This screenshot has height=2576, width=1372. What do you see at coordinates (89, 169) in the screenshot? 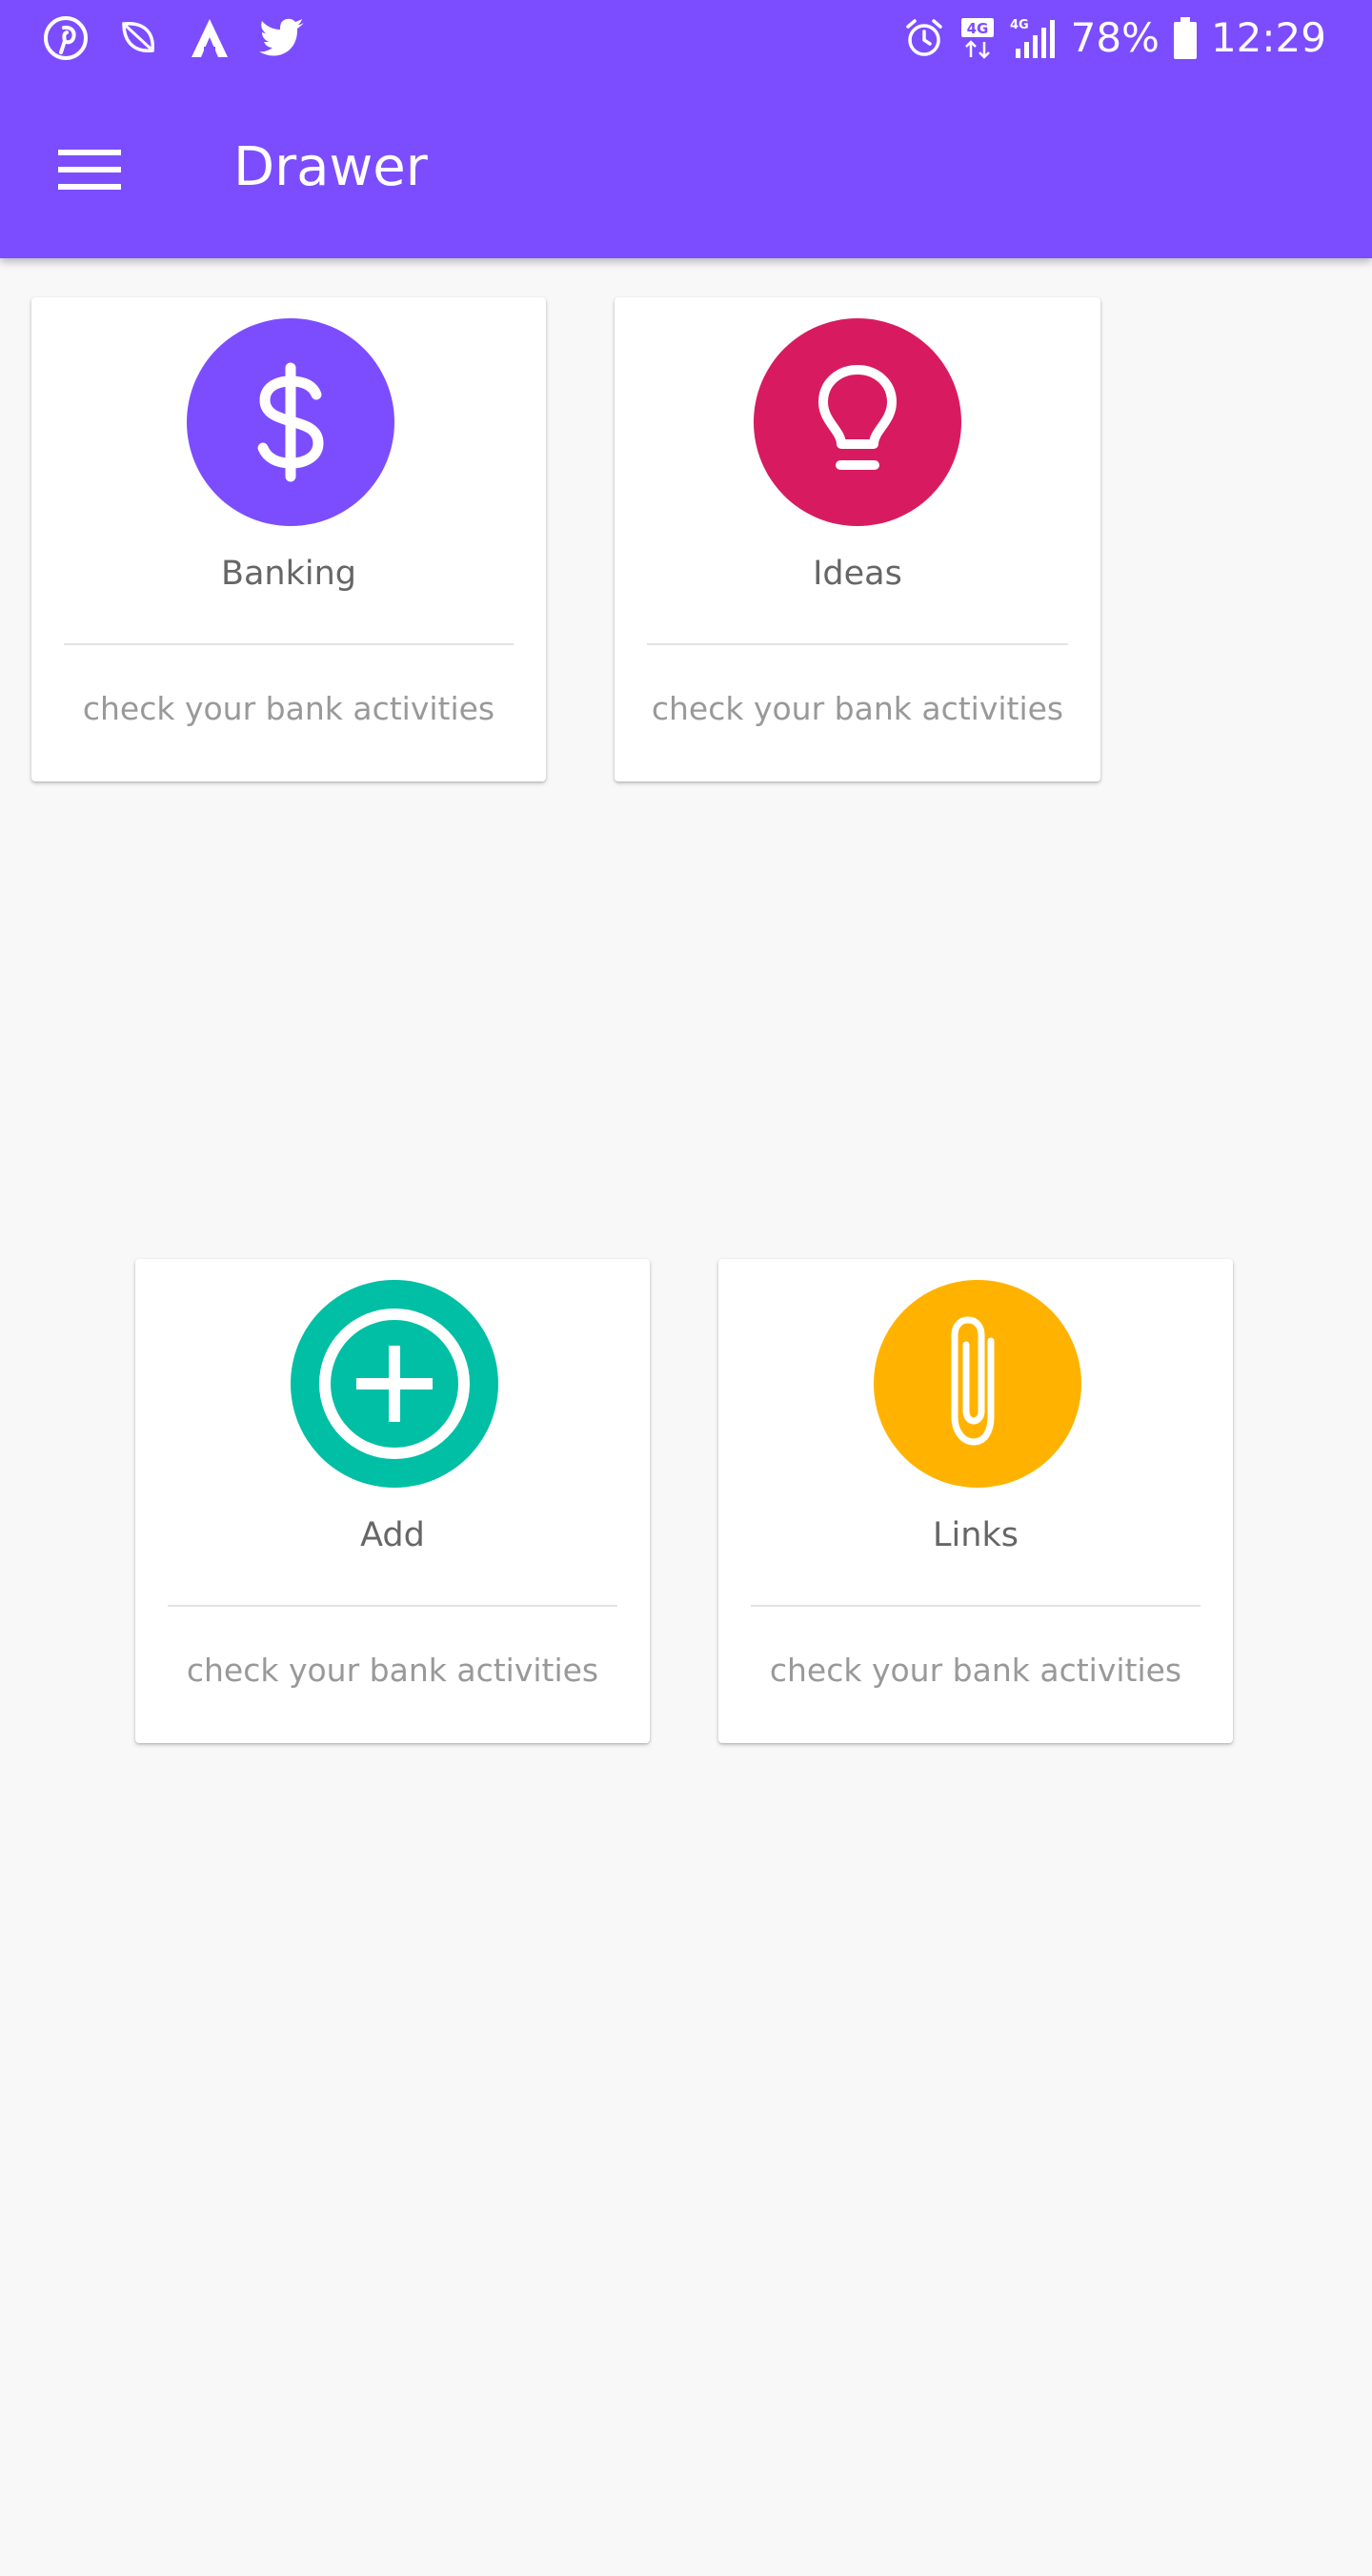
I see `hamburger-menu-icon` at bounding box center [89, 169].